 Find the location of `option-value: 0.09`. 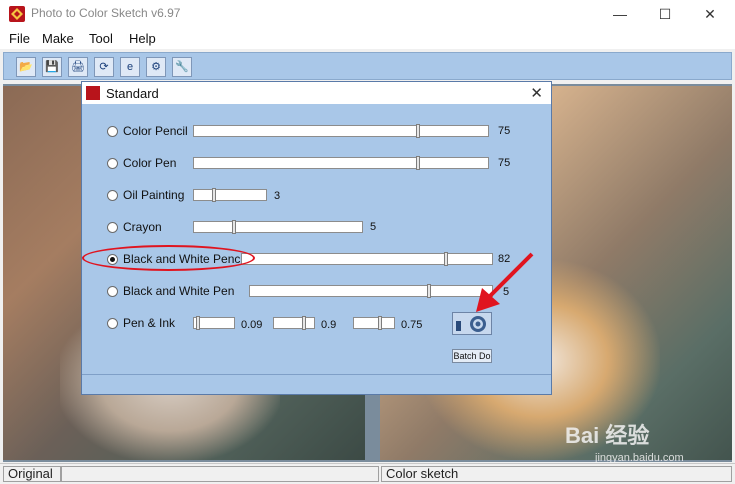

option-value: 0.09 is located at coordinates (252, 325).